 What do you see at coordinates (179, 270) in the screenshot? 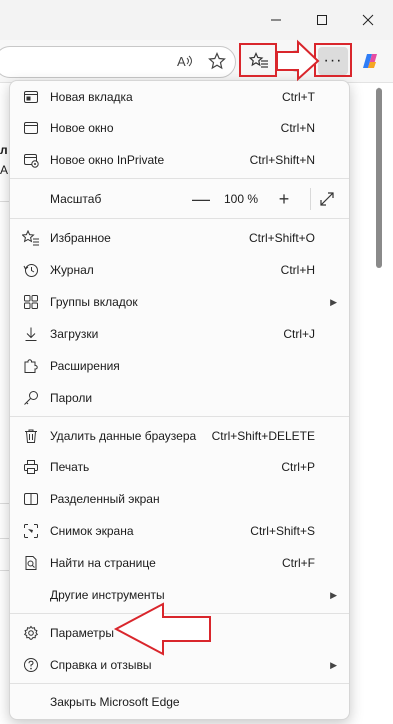
I see `menu-item-history: Журнал Ctrl+H` at bounding box center [179, 270].